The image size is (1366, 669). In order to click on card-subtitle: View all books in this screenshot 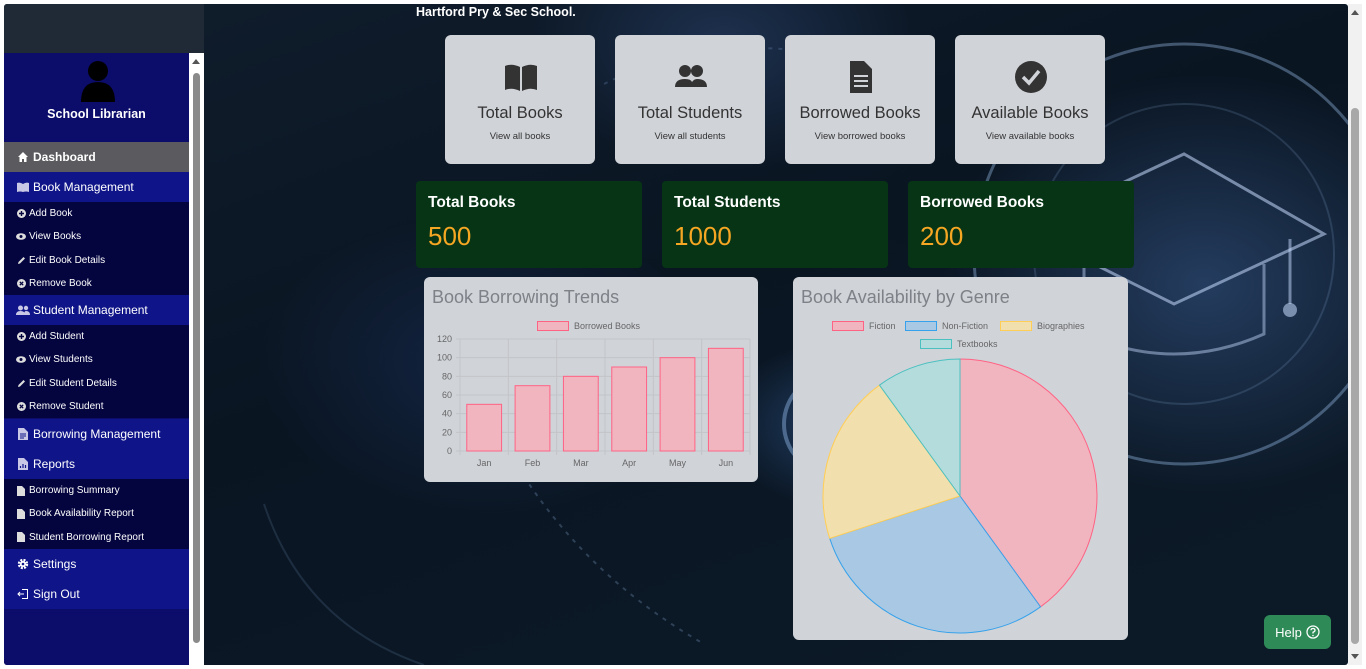, I will do `click(520, 136)`.